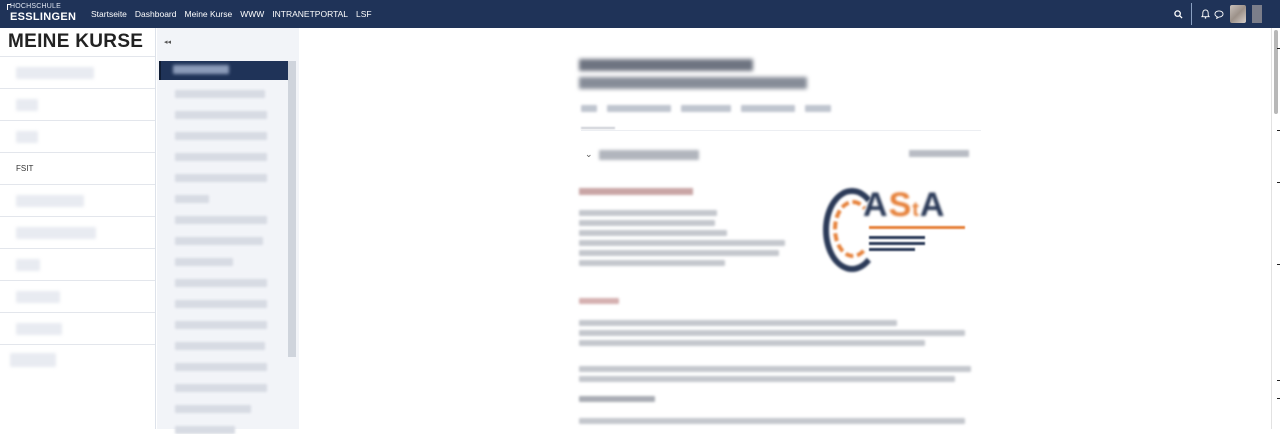 Image resolution: width=1280 pixels, height=434 pixels. I want to click on course-item-fsit: FSIT, so click(77, 168).